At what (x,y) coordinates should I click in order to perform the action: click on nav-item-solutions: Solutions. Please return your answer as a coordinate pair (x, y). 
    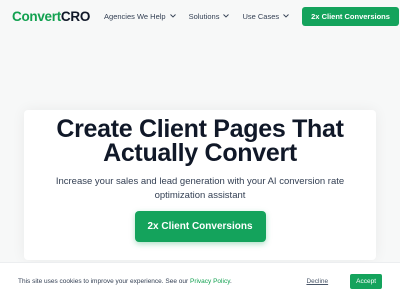
    Looking at the image, I should click on (209, 16).